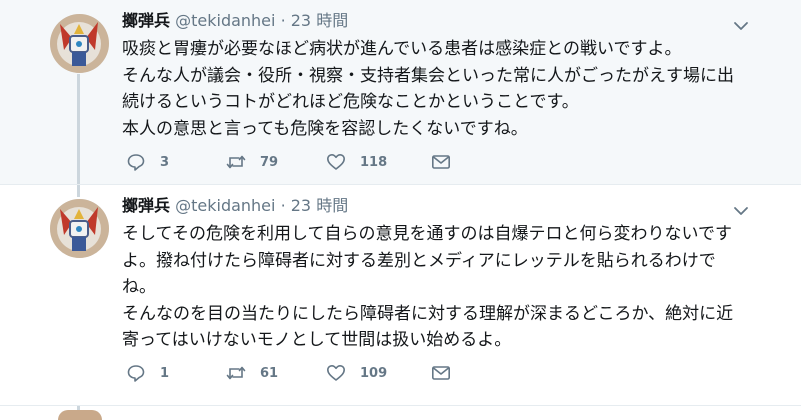 The height and width of the screenshot is (420, 801). Describe the element at coordinates (400, 413) in the screenshot. I see `next-tweet-peek` at that location.